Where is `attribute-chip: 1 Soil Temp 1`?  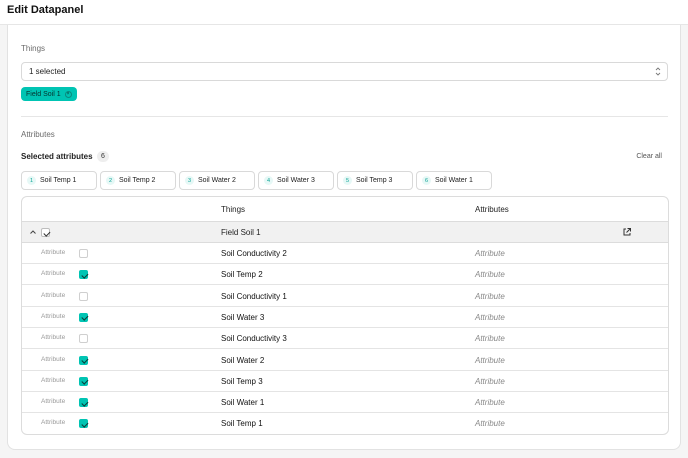 attribute-chip: 1 Soil Temp 1 is located at coordinates (59, 180).